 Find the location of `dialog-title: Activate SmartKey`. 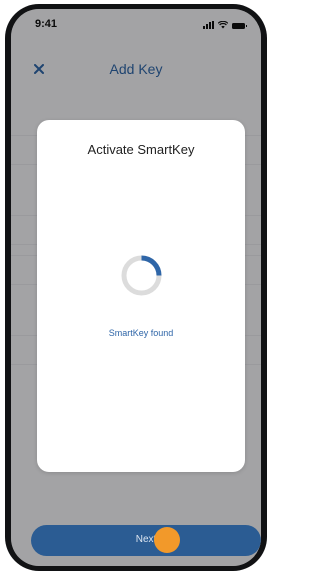

dialog-title: Activate SmartKey is located at coordinates (141, 149).